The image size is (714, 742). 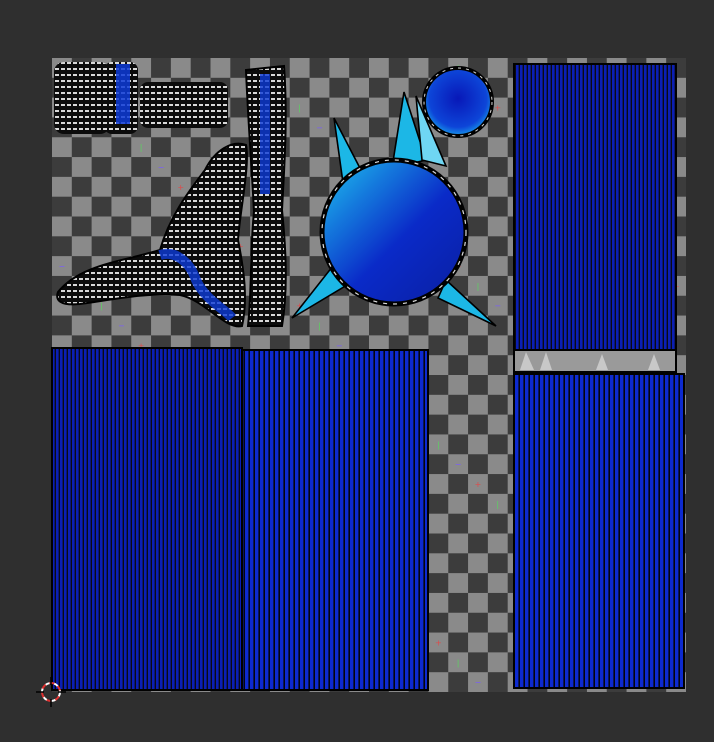 What do you see at coordinates (595, 218) in the screenshot?
I see `uv-island-hair-strip-right-top` at bounding box center [595, 218].